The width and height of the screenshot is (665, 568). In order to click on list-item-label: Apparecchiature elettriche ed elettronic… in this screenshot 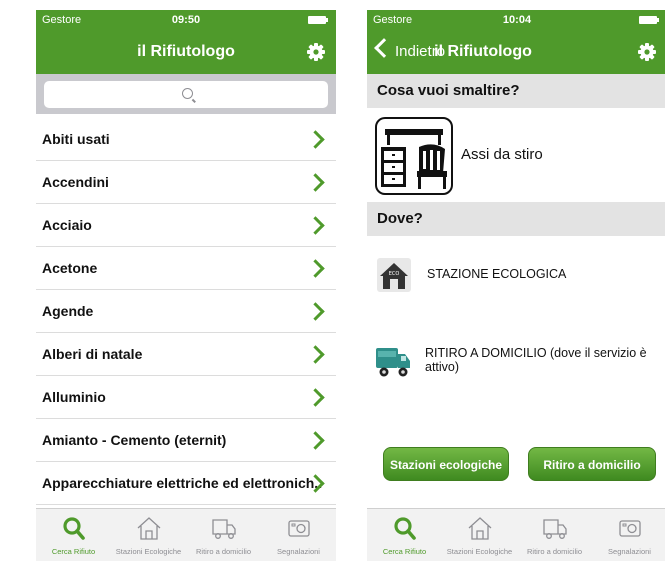, I will do `click(182, 483)`.